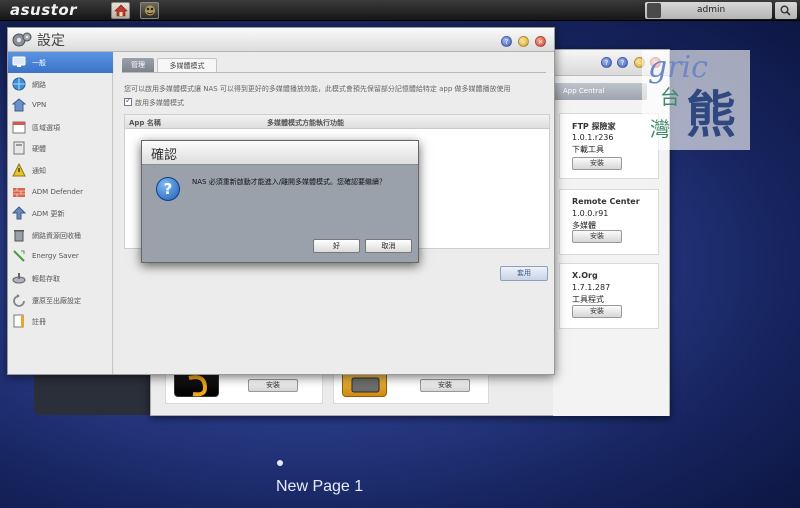 The height and width of the screenshot is (508, 800). Describe the element at coordinates (654, 10) in the screenshot. I see `user-icon` at that location.